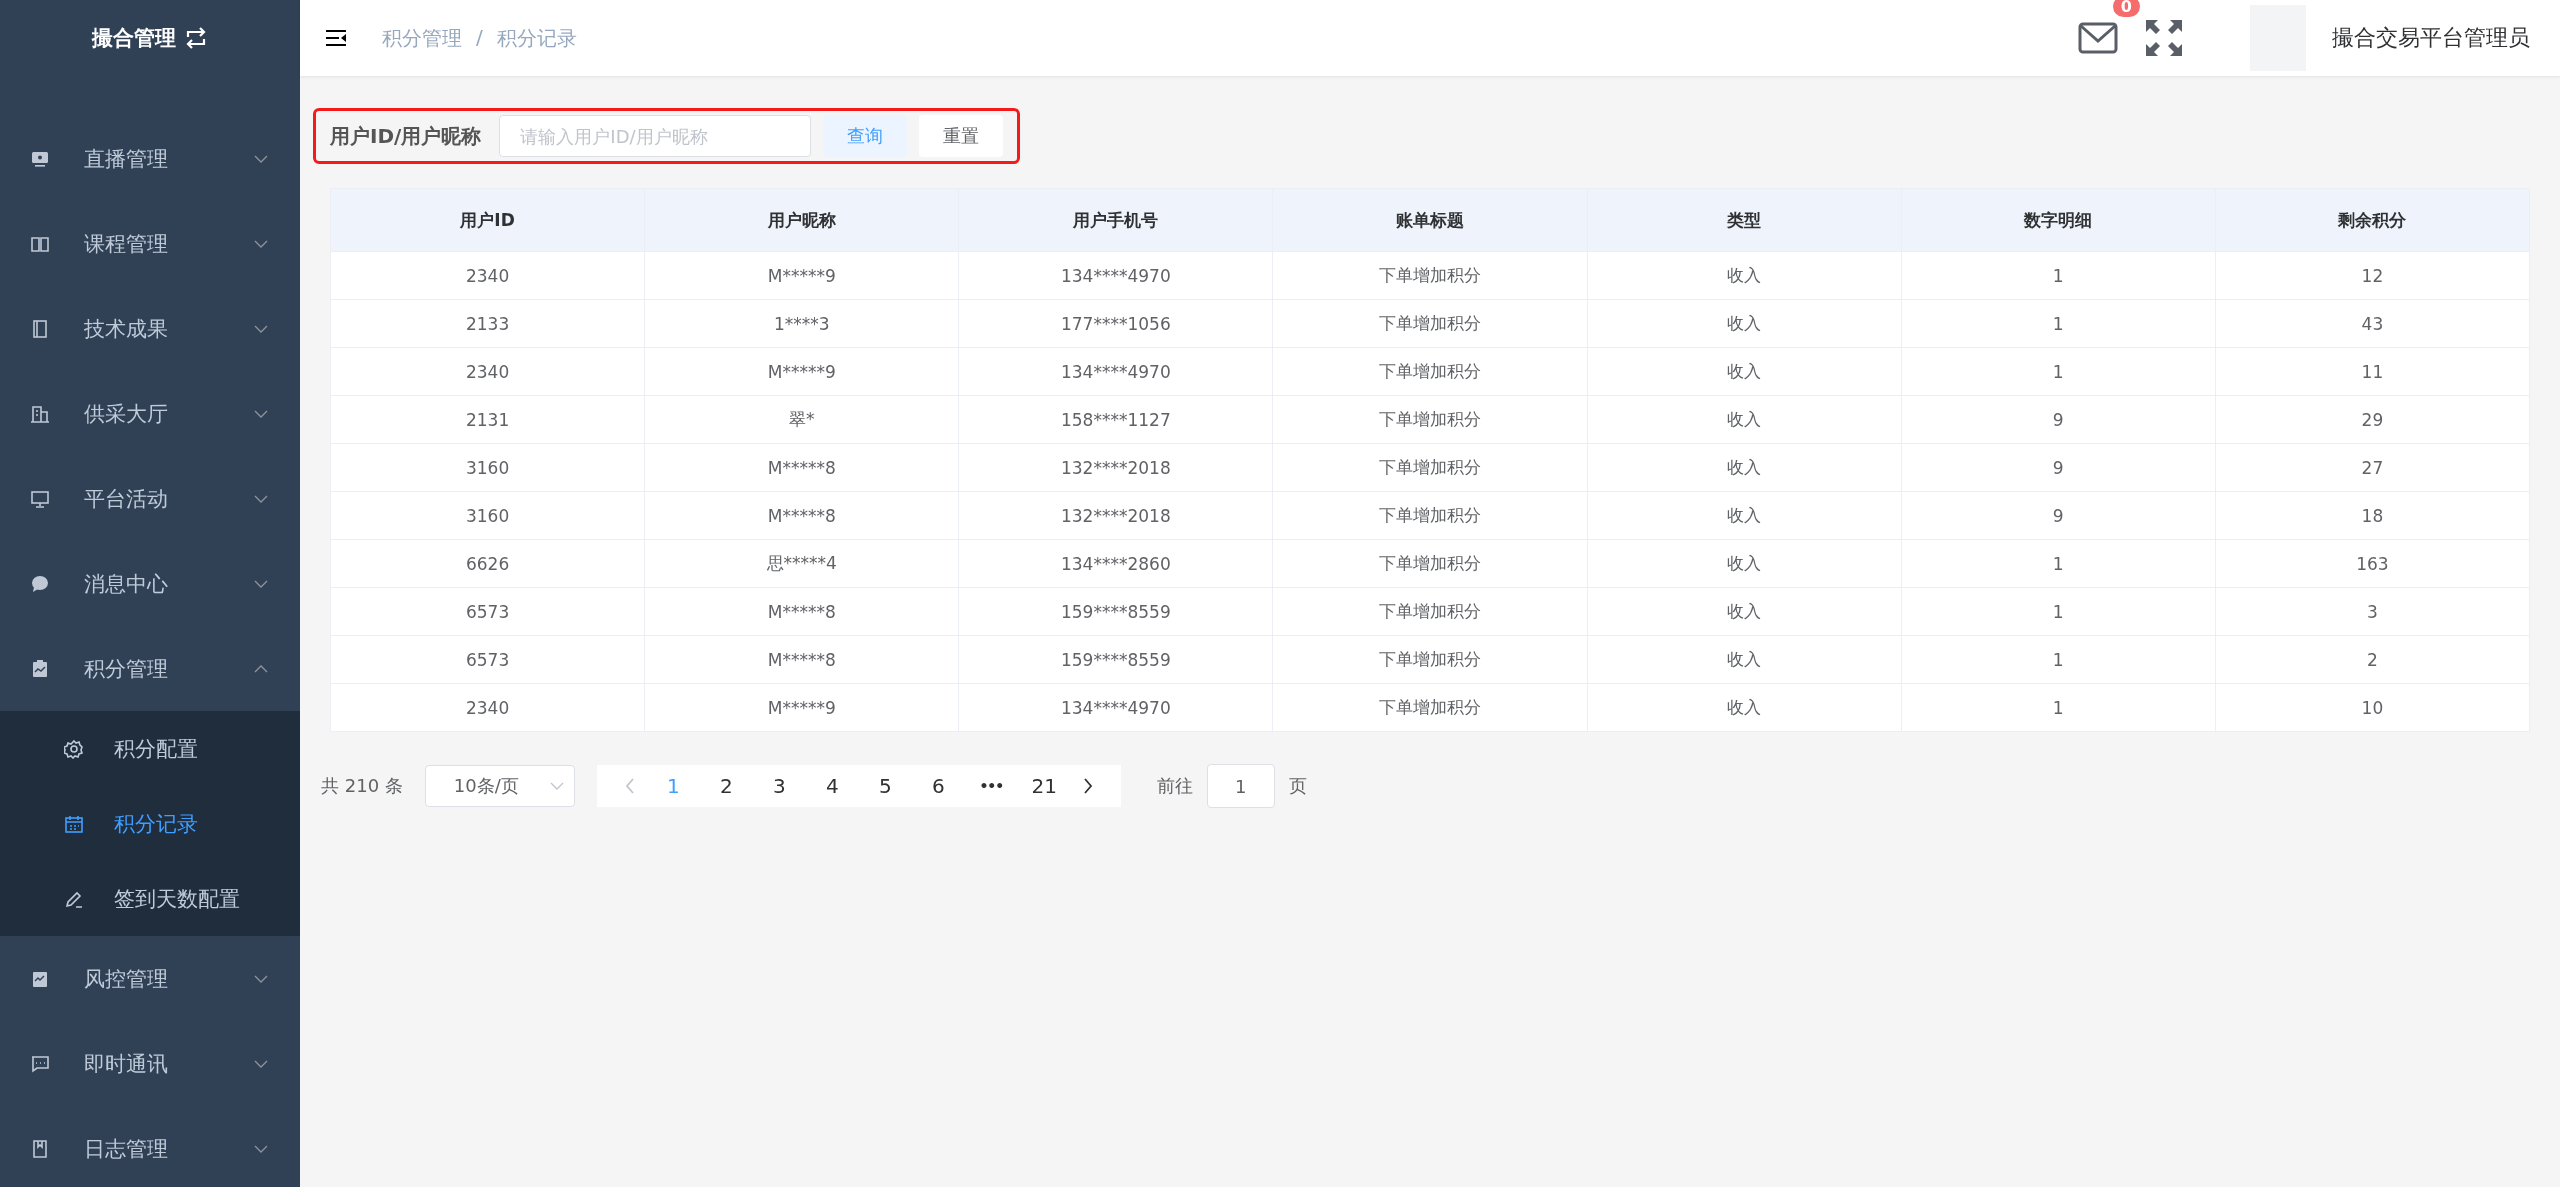 Image resolution: width=2560 pixels, height=1187 pixels. What do you see at coordinates (150, 748) in the screenshot?
I see `submenu-item: 积分配置` at bounding box center [150, 748].